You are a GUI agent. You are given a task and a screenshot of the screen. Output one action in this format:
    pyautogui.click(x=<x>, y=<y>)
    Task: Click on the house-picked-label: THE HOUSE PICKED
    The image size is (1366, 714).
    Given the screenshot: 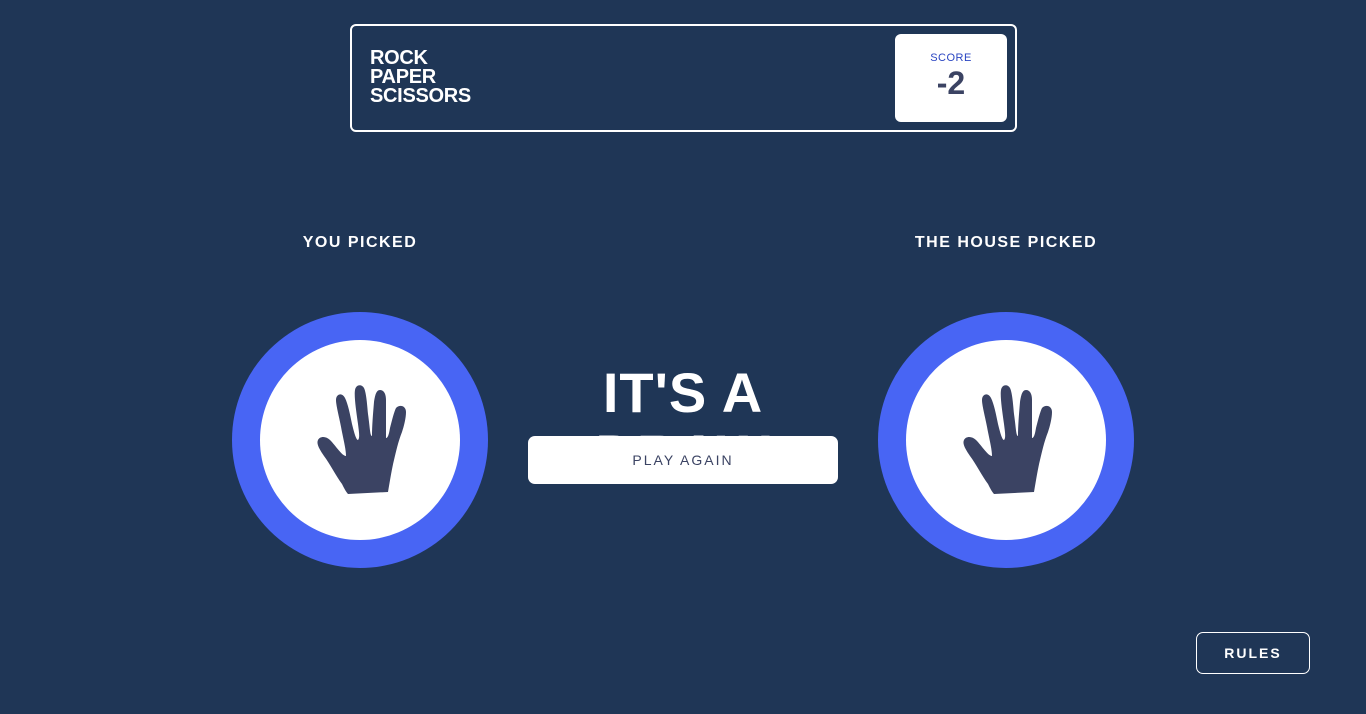 What is the action you would take?
    pyautogui.click(x=1006, y=242)
    